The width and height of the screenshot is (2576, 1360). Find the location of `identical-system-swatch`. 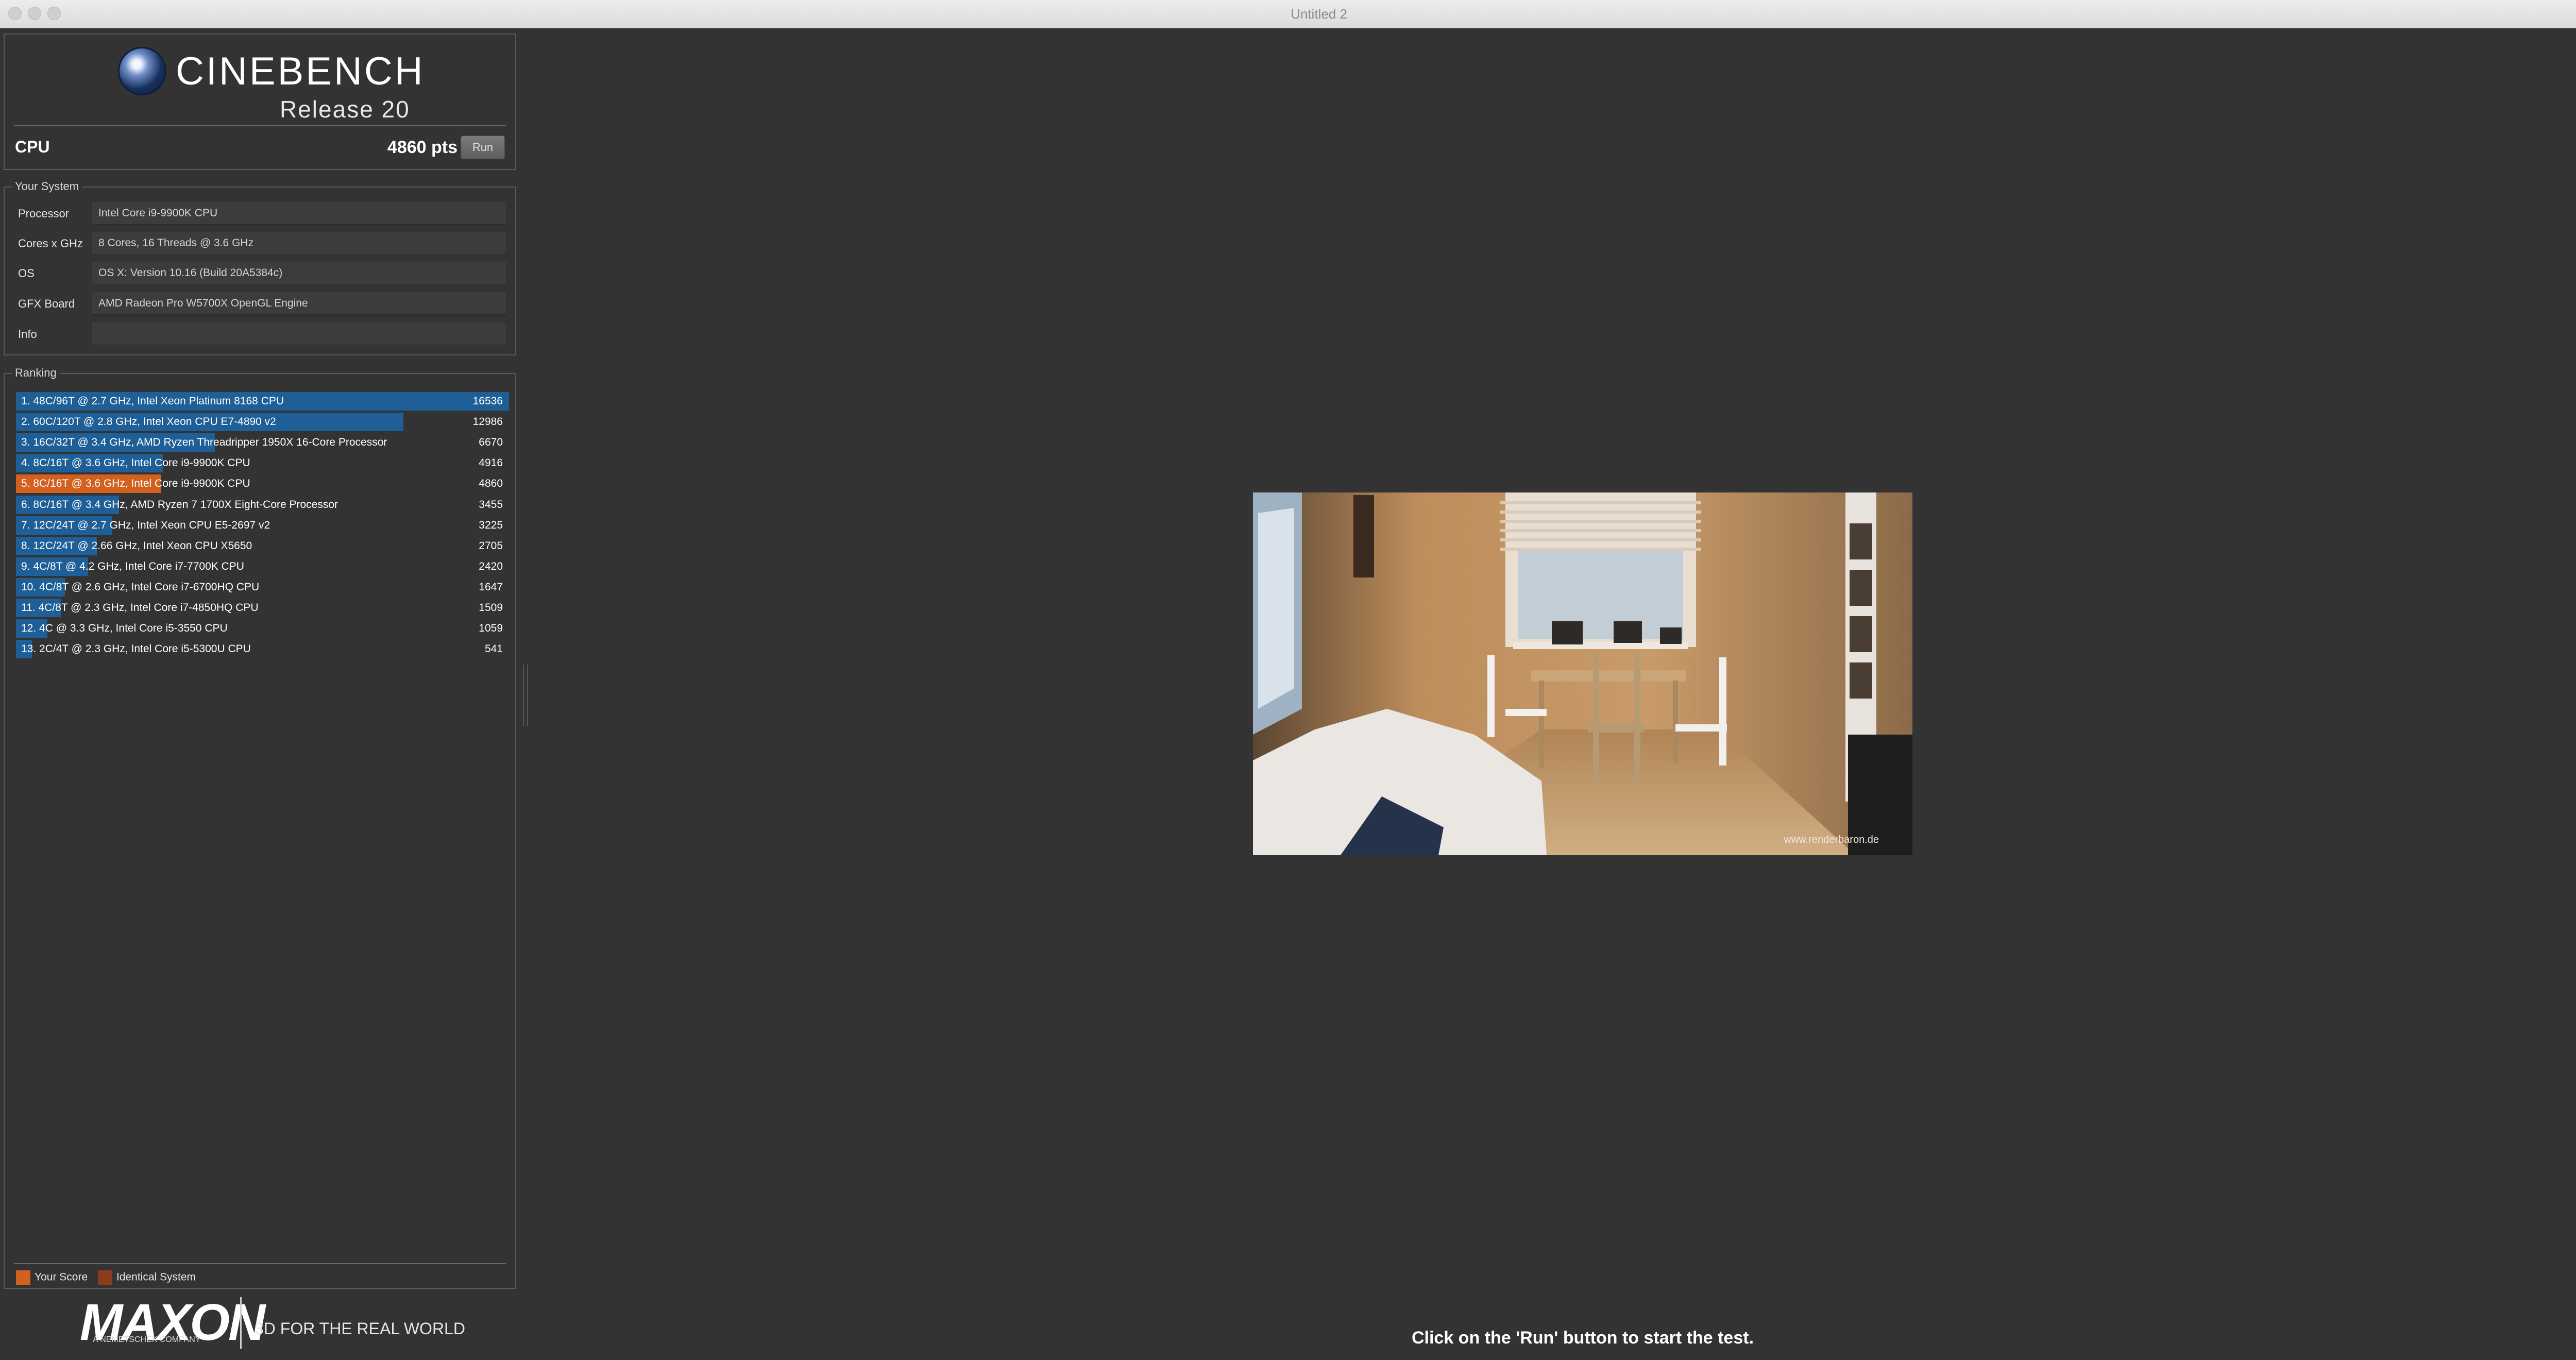

identical-system-swatch is located at coordinates (104, 1277).